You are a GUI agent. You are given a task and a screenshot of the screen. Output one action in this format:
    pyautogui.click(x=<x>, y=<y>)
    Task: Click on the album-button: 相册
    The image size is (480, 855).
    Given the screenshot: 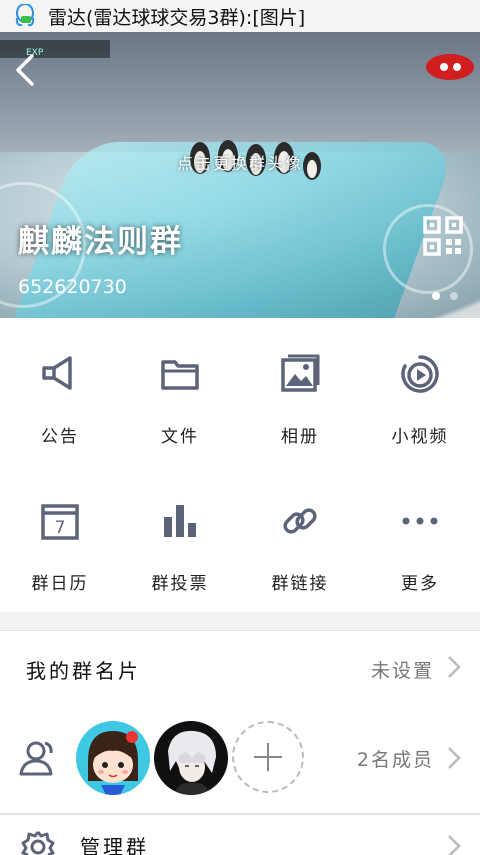 What is the action you would take?
    pyautogui.click(x=300, y=391)
    